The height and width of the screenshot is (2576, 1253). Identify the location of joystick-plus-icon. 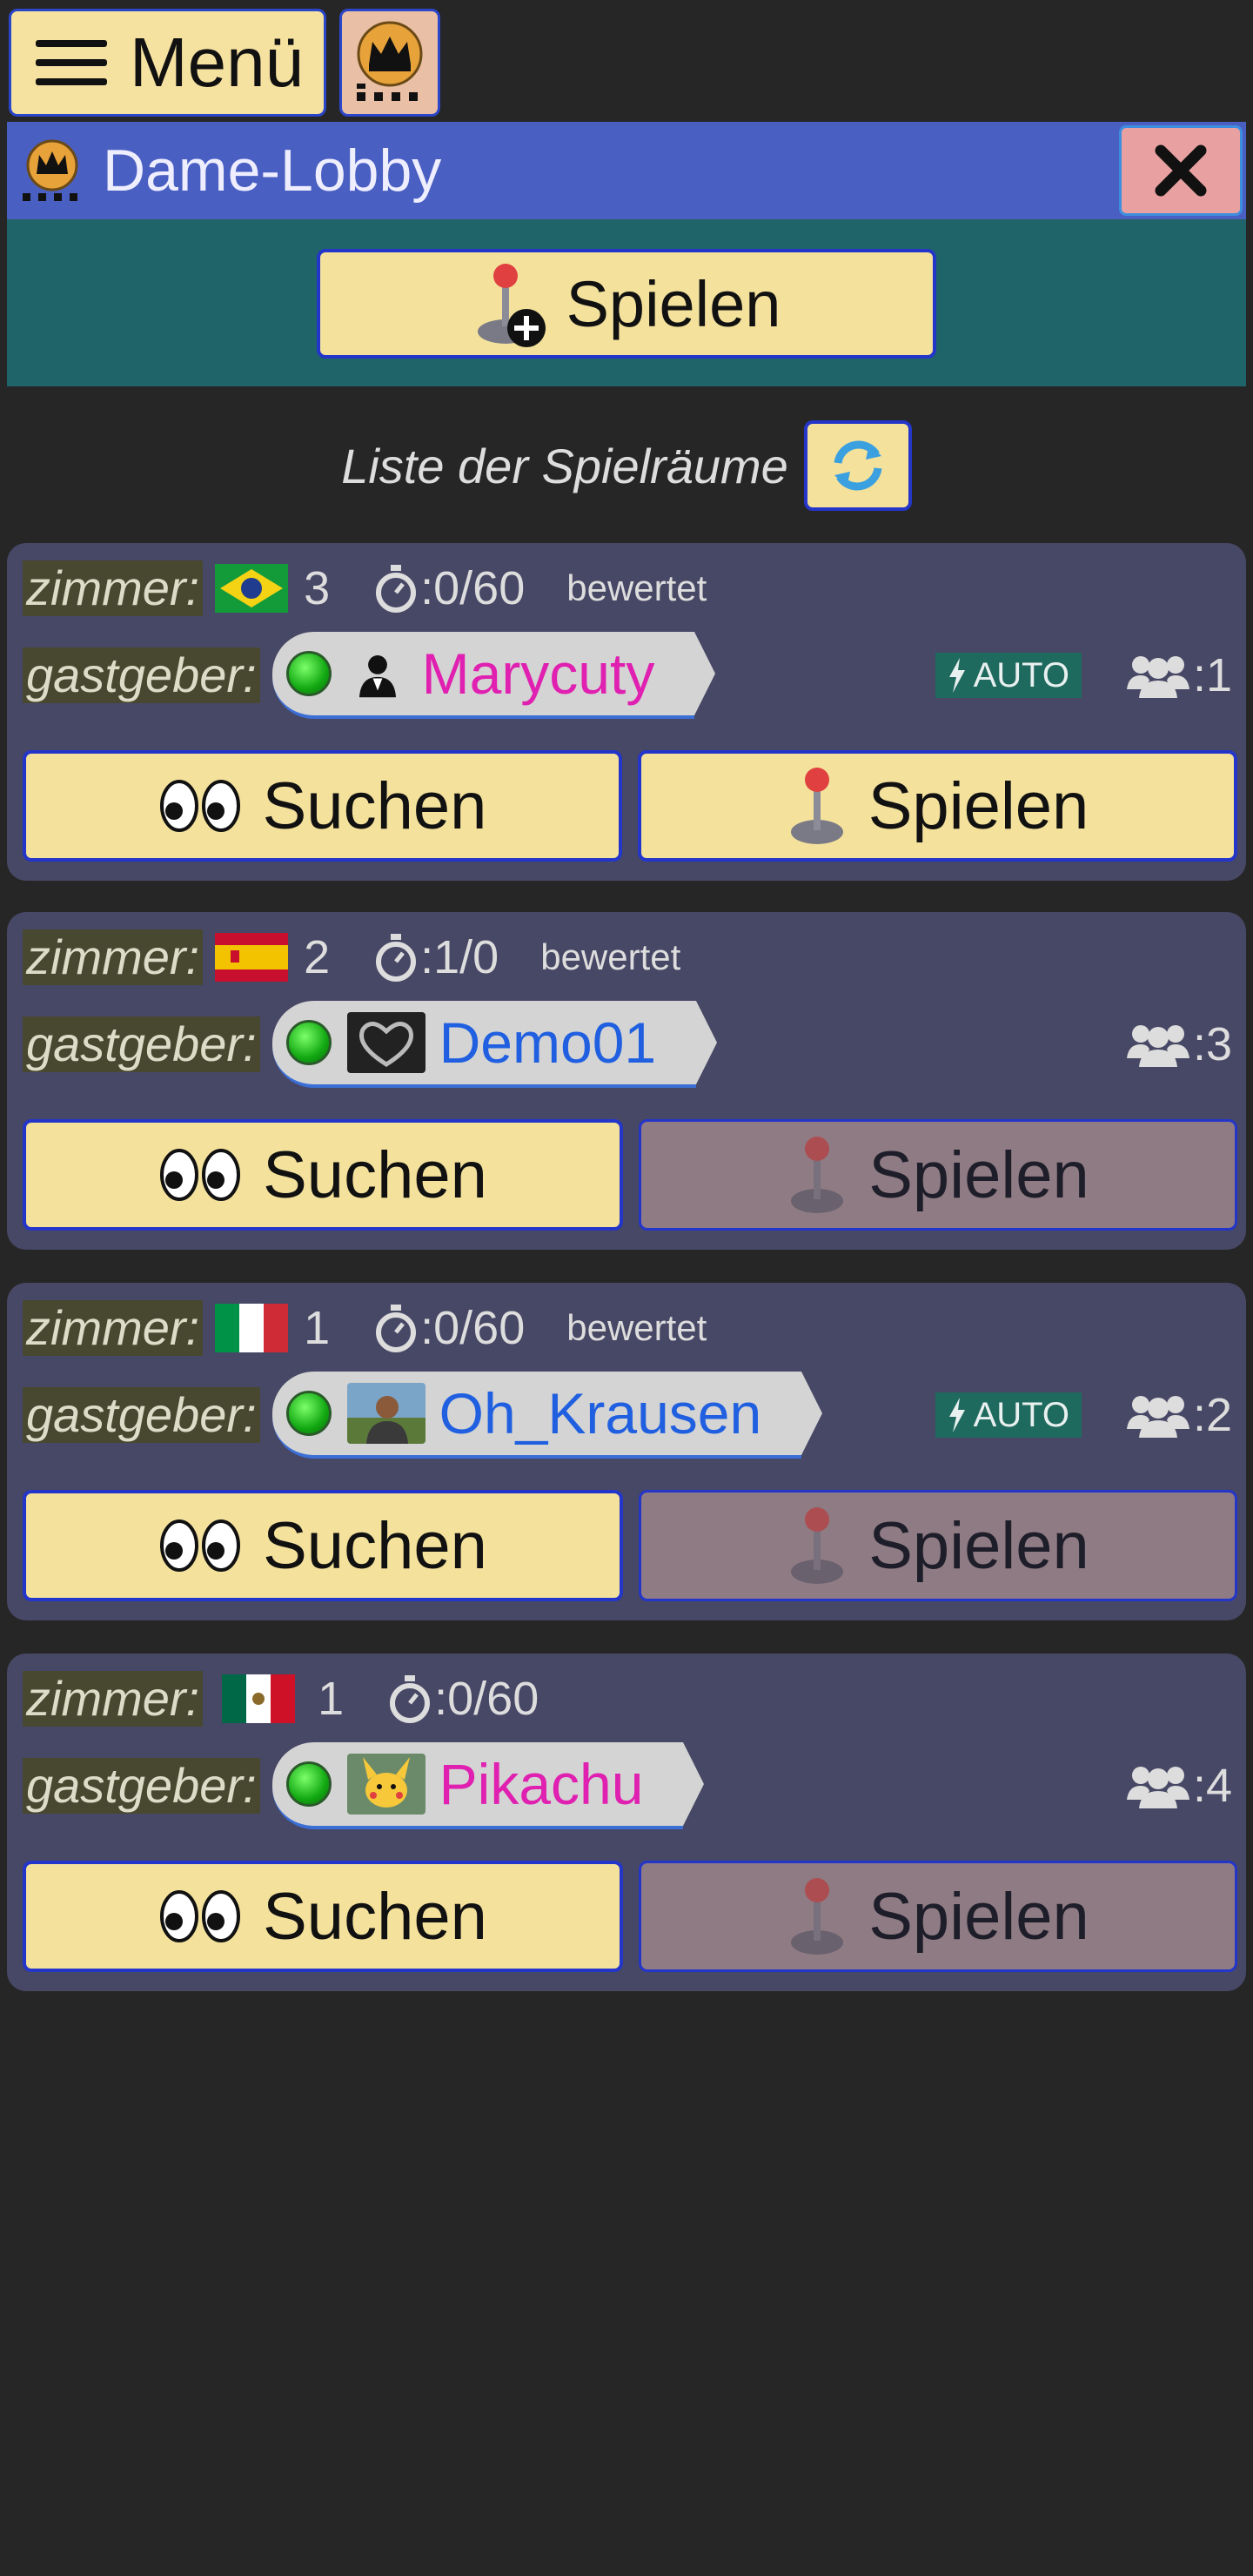
(511, 305).